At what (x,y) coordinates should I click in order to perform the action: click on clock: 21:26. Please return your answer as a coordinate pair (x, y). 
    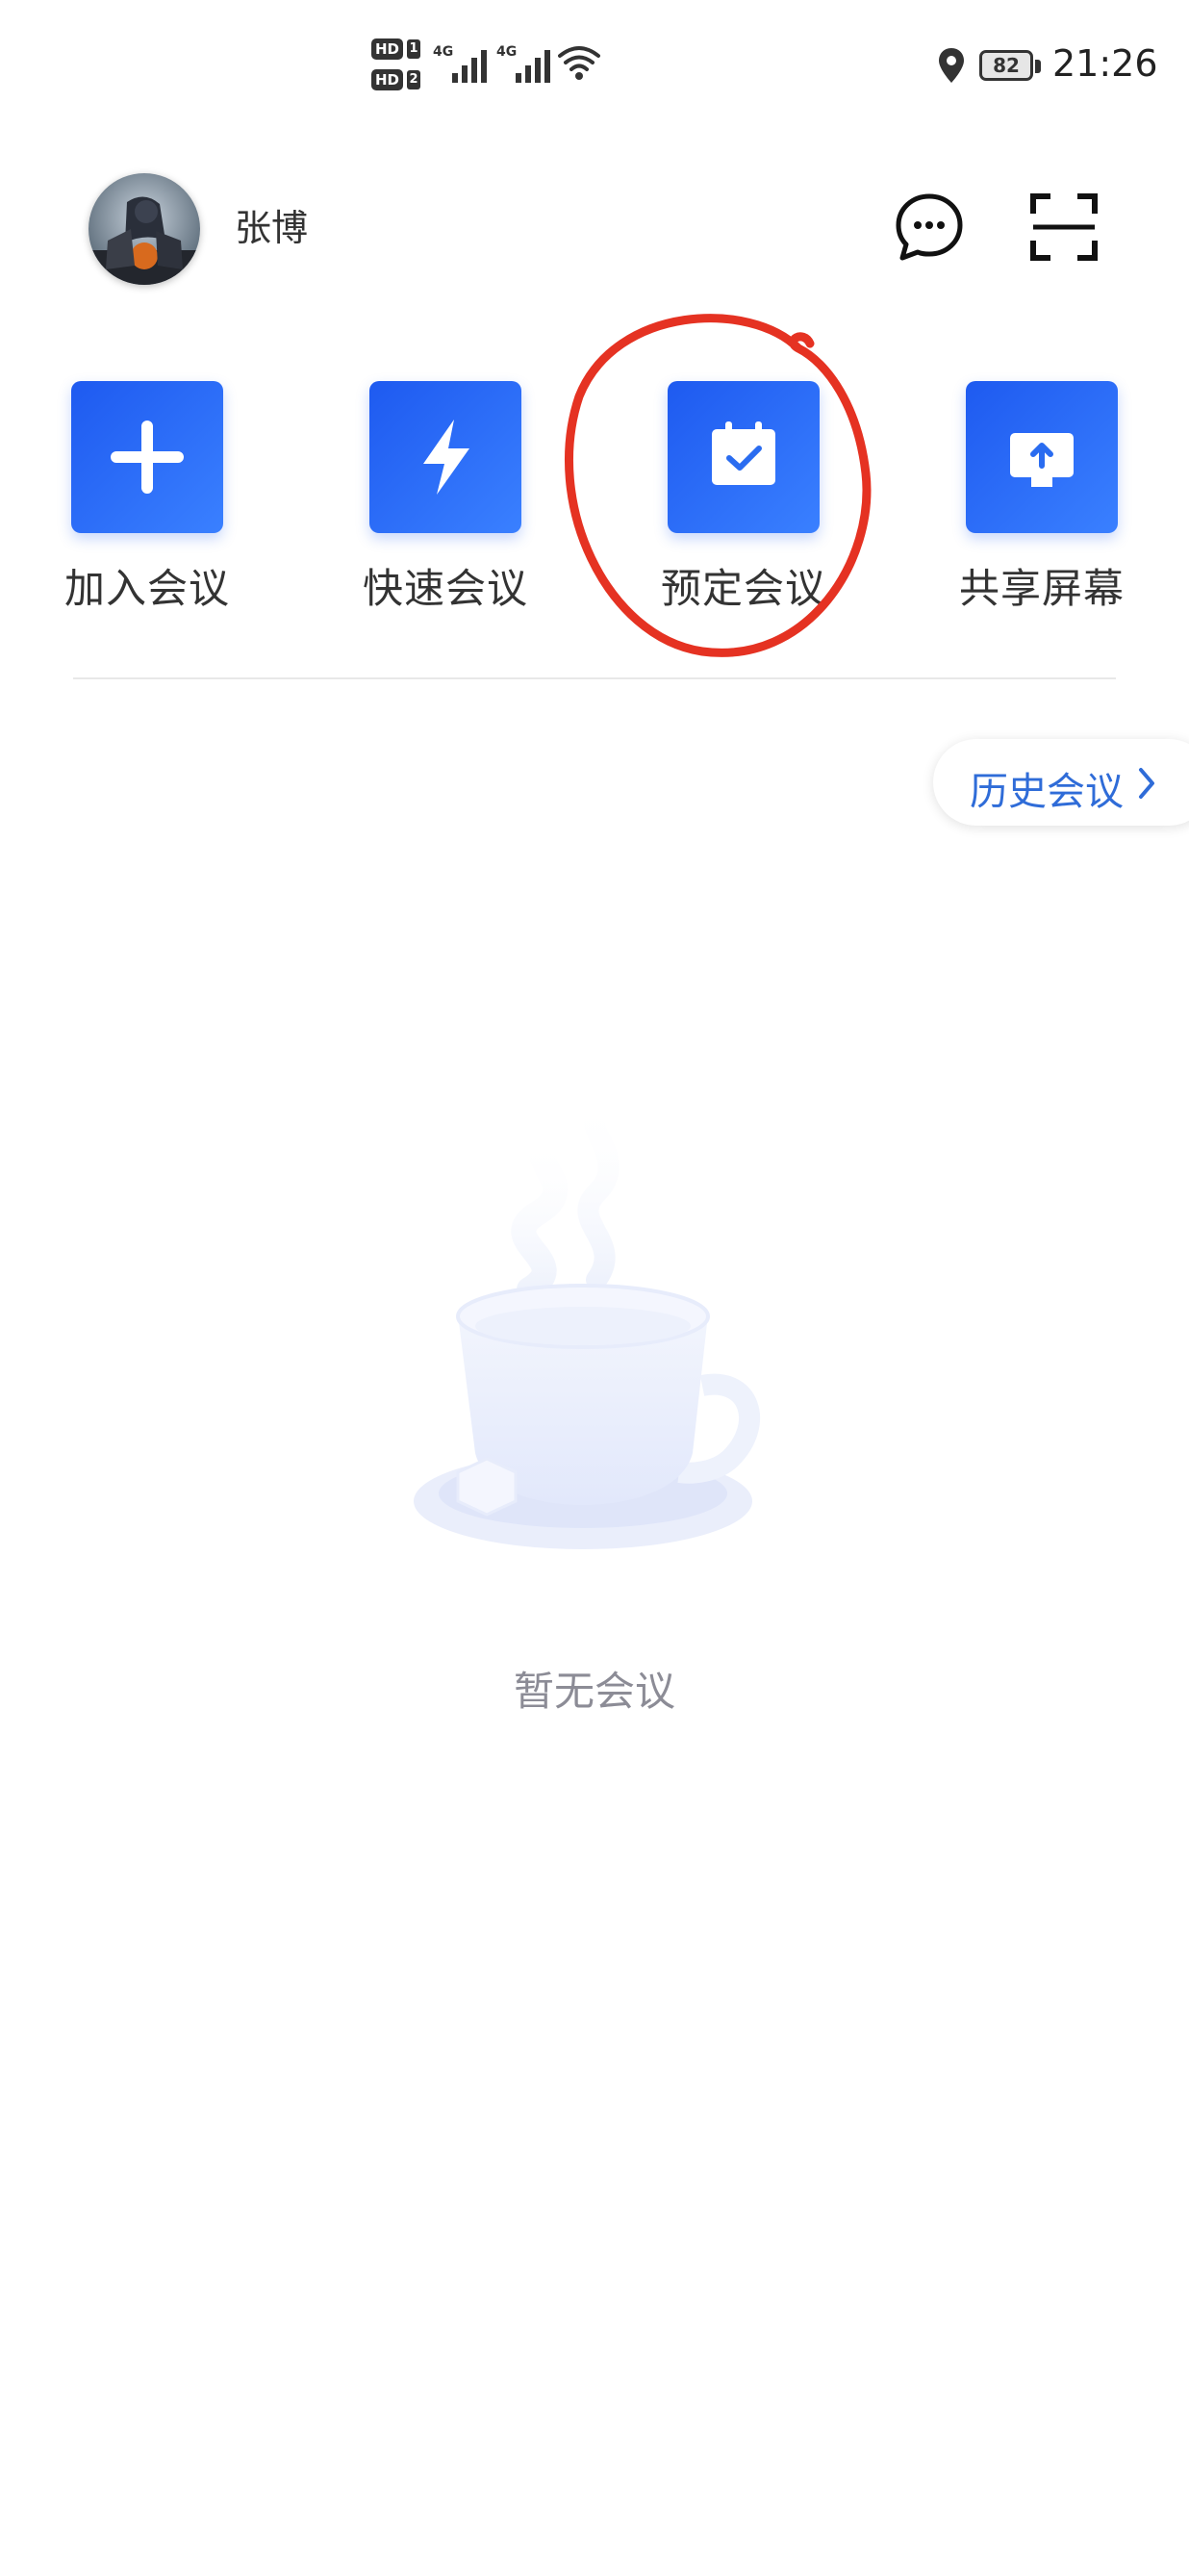
    Looking at the image, I should click on (1105, 63).